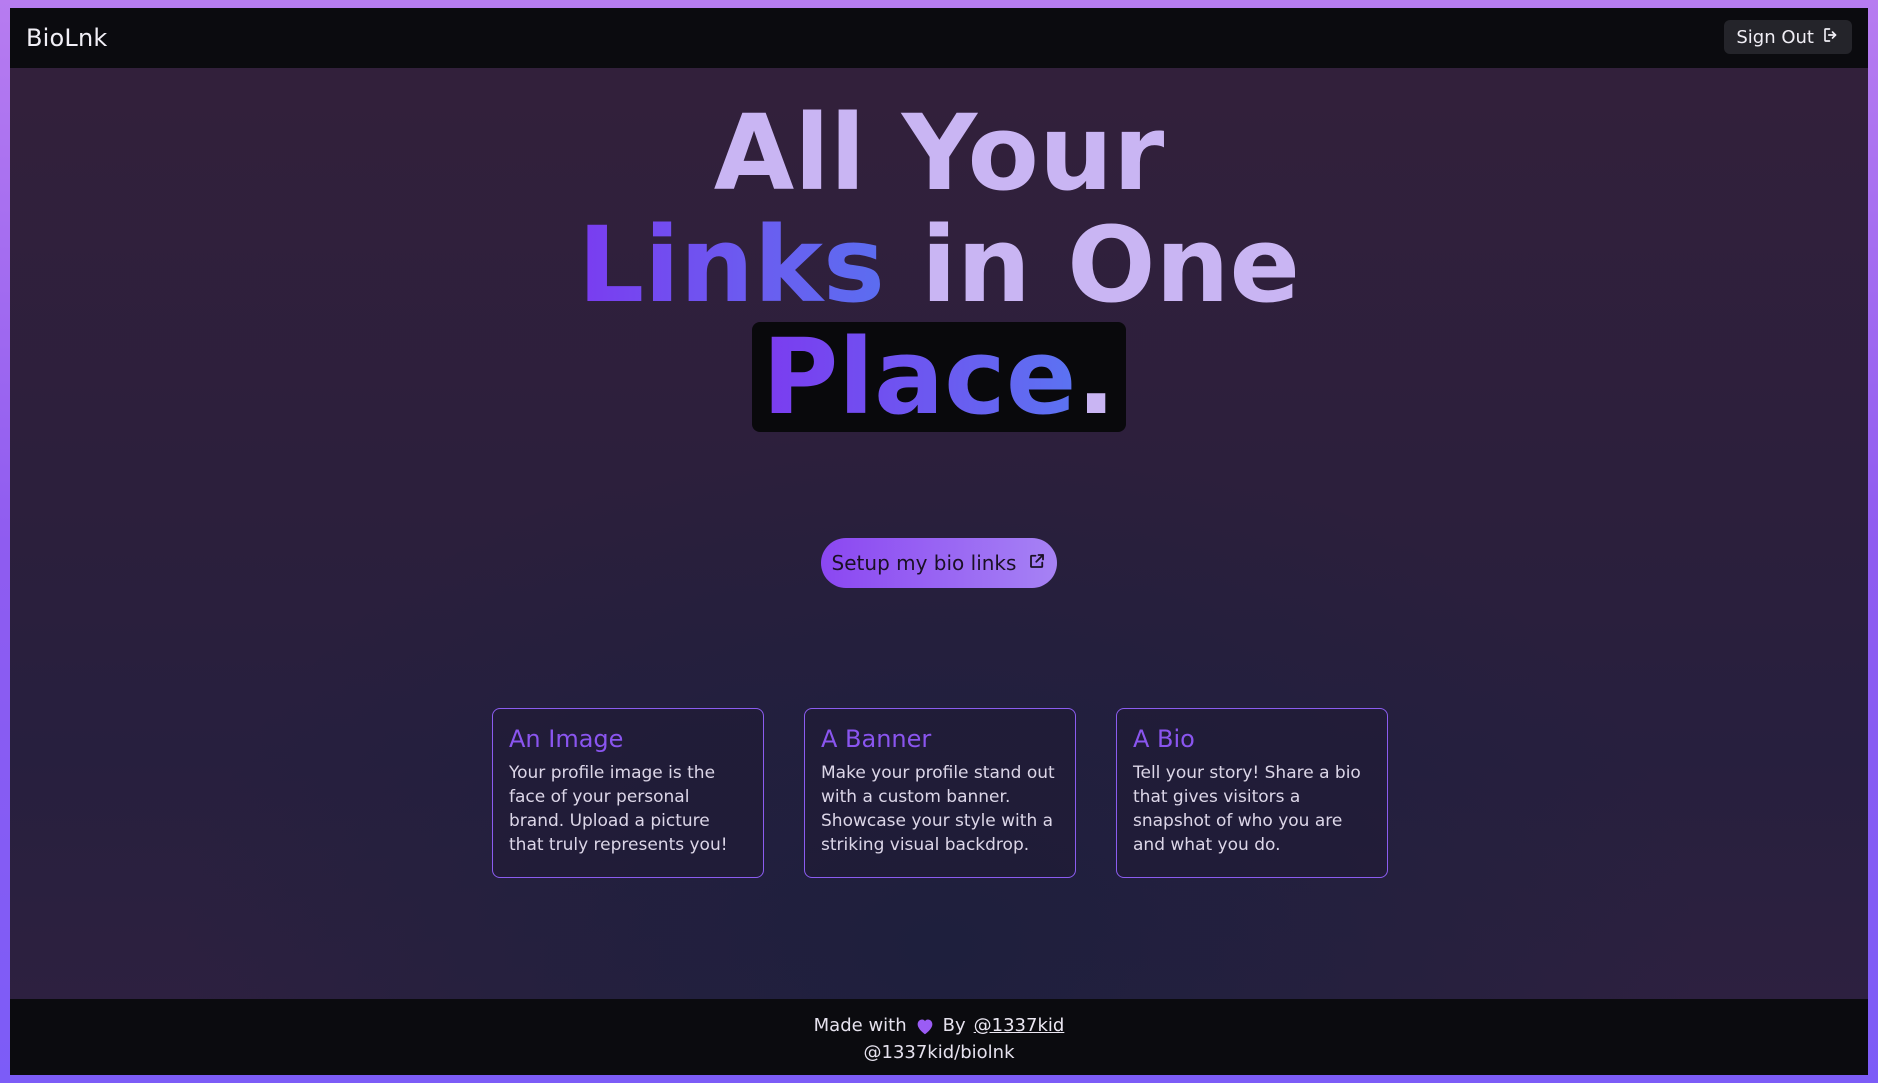 The height and width of the screenshot is (1083, 1878). What do you see at coordinates (1831, 37) in the screenshot?
I see `sign-out-icon` at bounding box center [1831, 37].